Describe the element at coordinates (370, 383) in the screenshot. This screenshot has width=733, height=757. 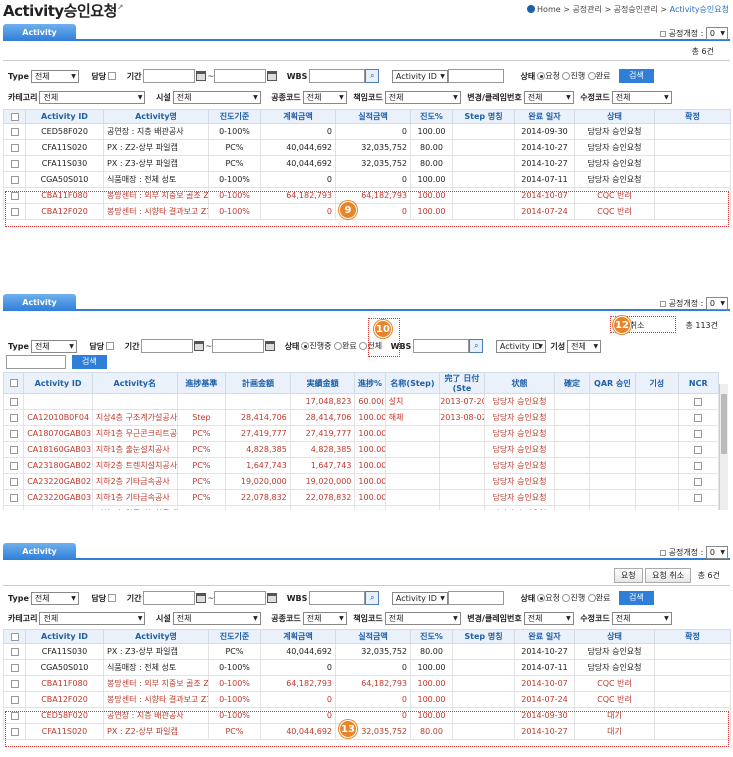
I see `col-header: 進捗%` at that location.